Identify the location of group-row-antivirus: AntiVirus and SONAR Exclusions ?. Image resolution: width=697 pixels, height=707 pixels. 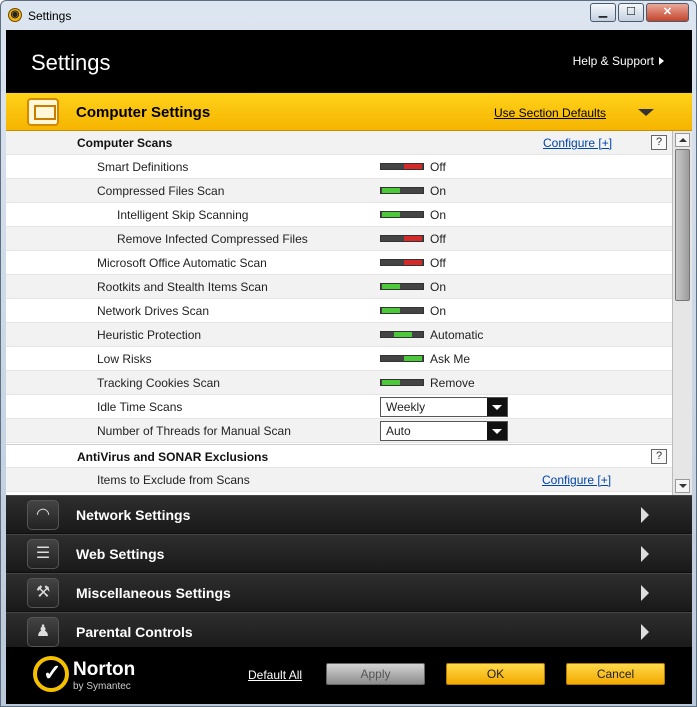
(339, 456).